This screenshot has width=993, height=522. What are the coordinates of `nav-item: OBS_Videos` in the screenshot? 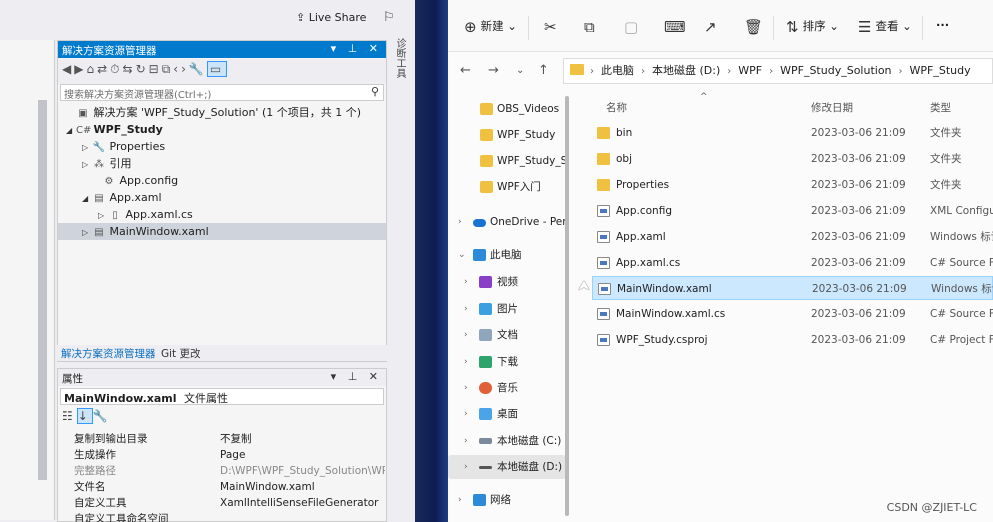 It's located at (507, 109).